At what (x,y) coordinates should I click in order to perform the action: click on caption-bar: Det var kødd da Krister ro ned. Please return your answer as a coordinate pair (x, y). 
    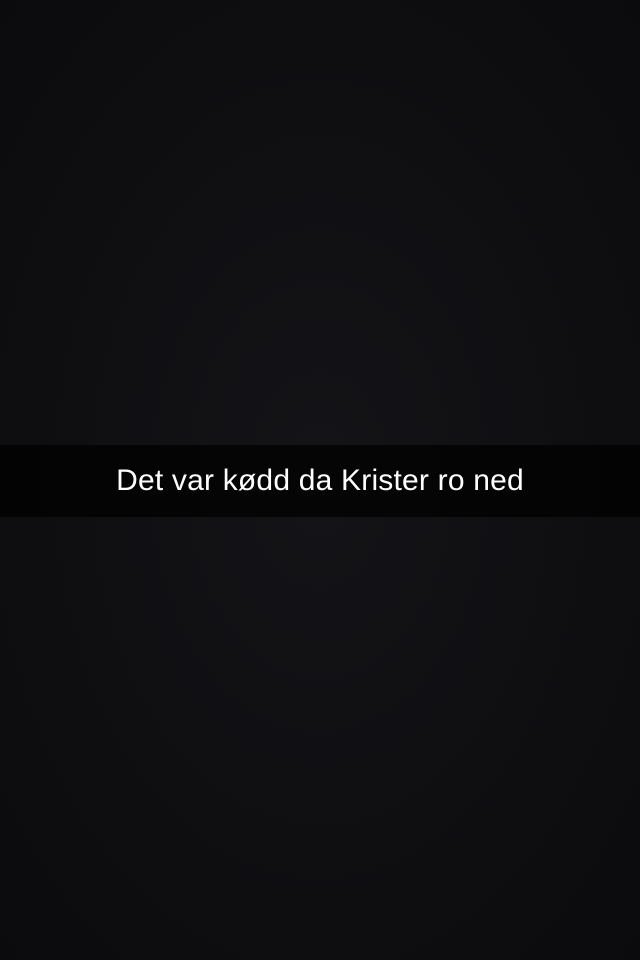
    Looking at the image, I should click on (320, 481).